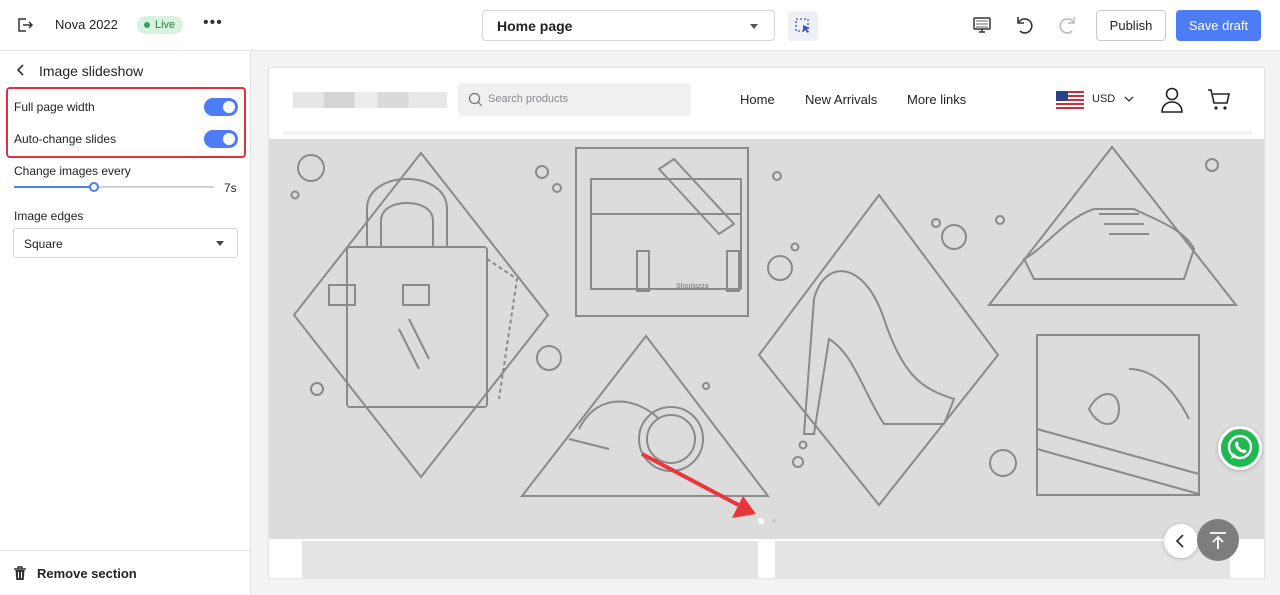 The width and height of the screenshot is (1280, 595). Describe the element at coordinates (49, 216) in the screenshot. I see `image-edges-label: Image edges` at that location.